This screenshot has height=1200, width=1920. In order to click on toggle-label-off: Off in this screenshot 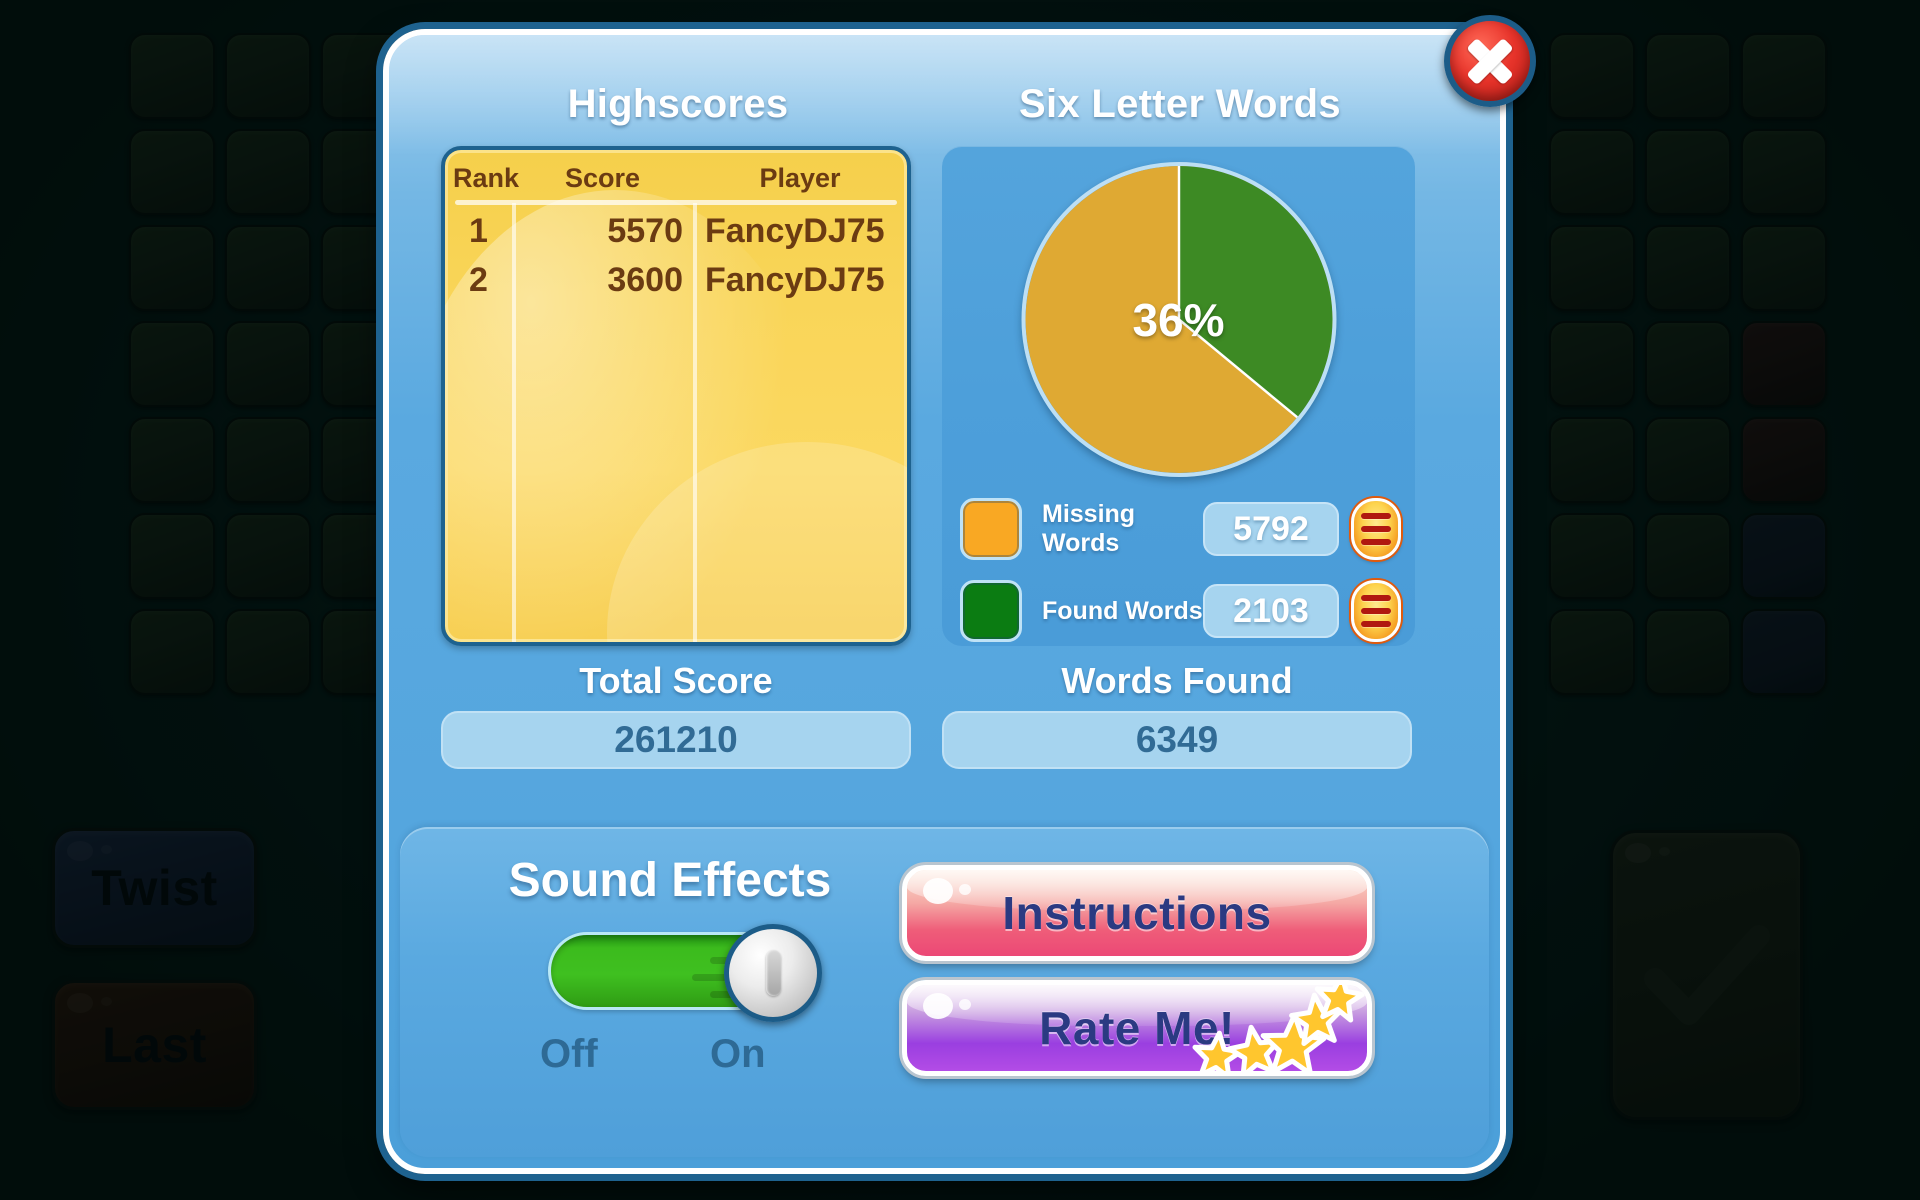, I will do `click(569, 1054)`.